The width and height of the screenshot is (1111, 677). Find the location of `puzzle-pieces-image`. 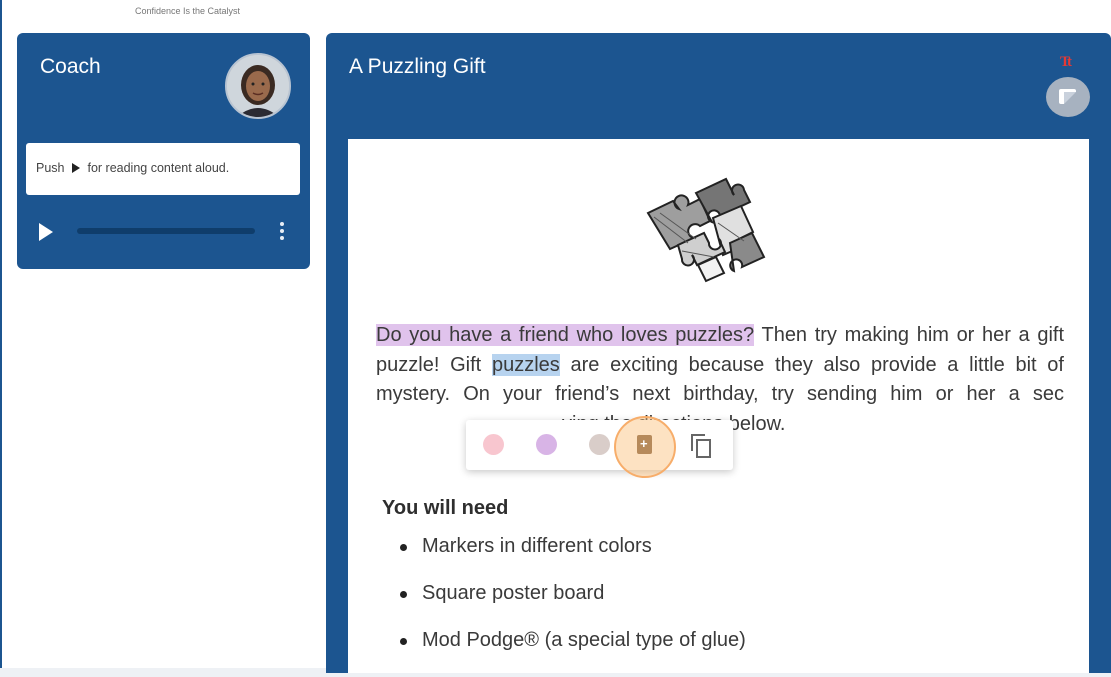

puzzle-pieces-image is located at coordinates (706, 230).